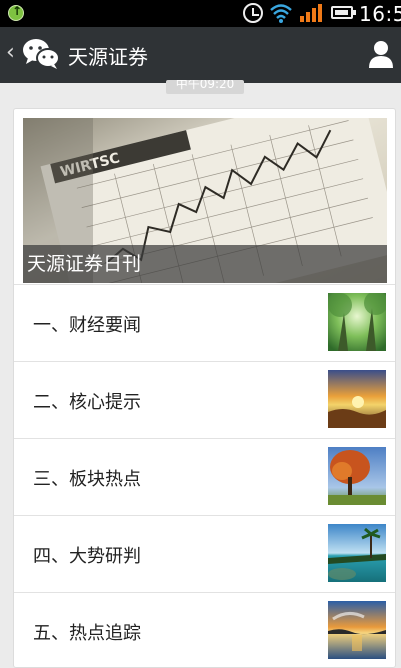  I want to click on list-item-label: 三、板块热点, so click(87, 479).